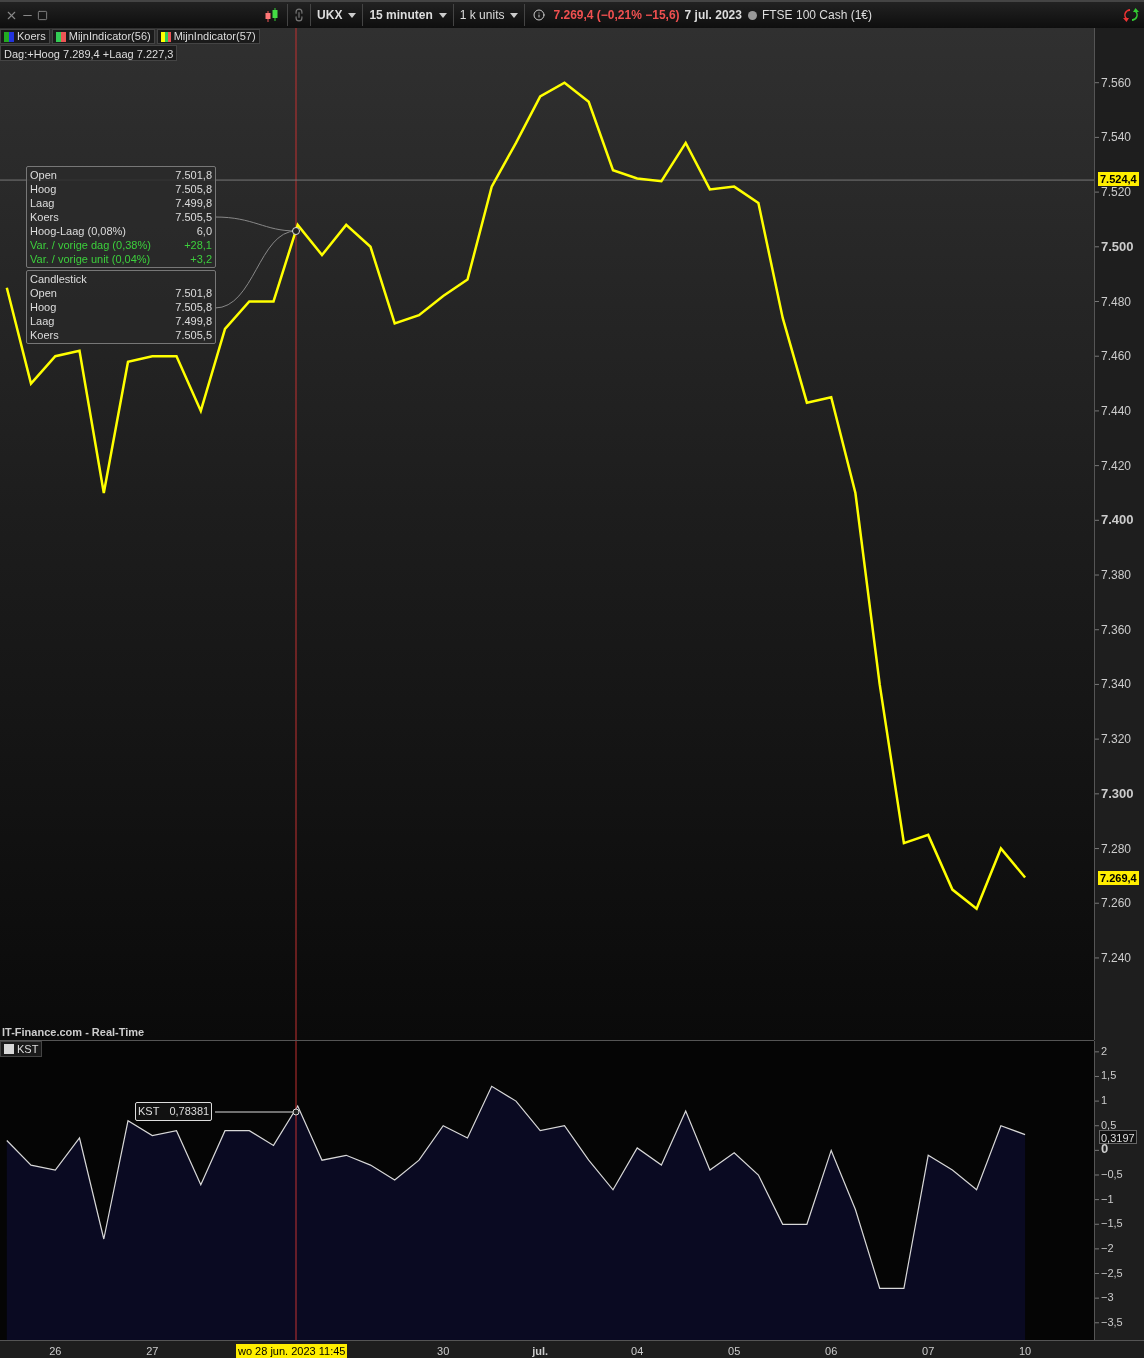 The width and height of the screenshot is (1144, 1358). Describe the element at coordinates (28, 1049) in the screenshot. I see `legend-label: KST` at that location.